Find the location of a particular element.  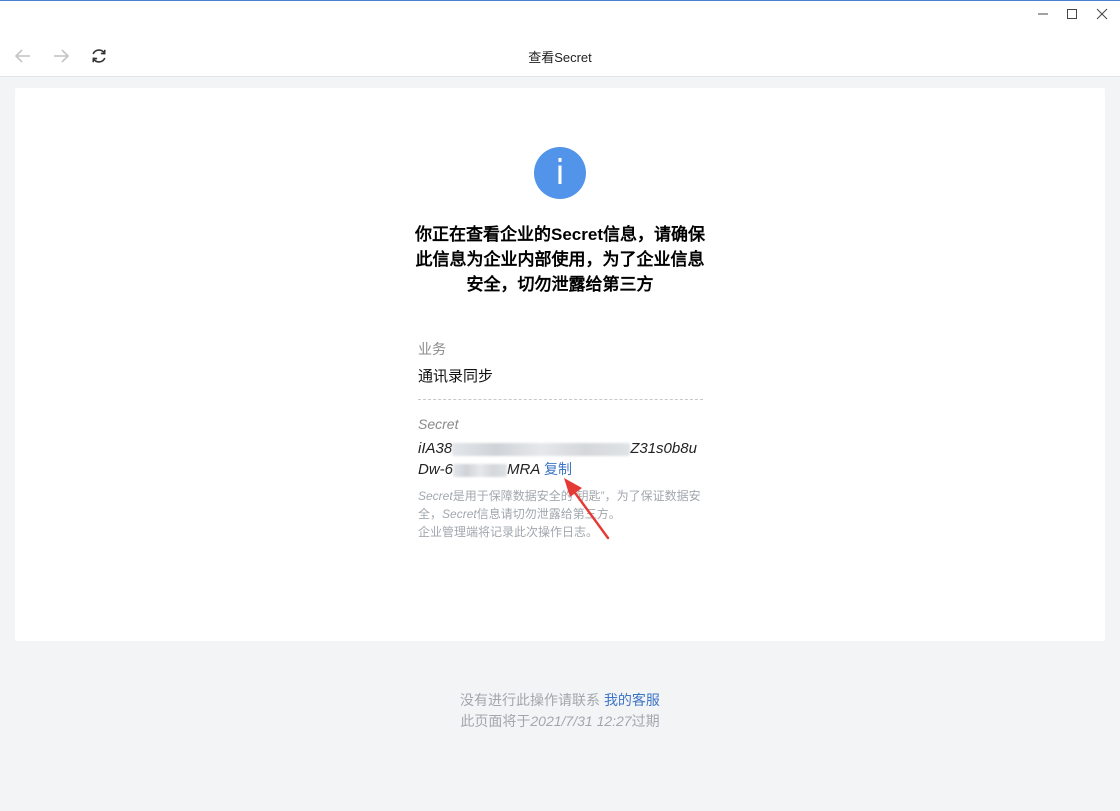

divider is located at coordinates (560, 399).